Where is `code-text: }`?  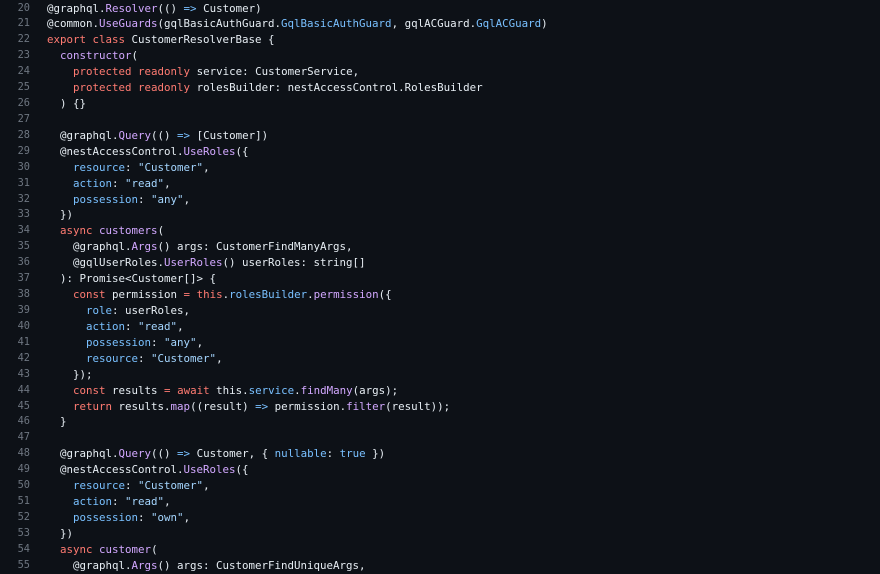 code-text: } is located at coordinates (455, 422).